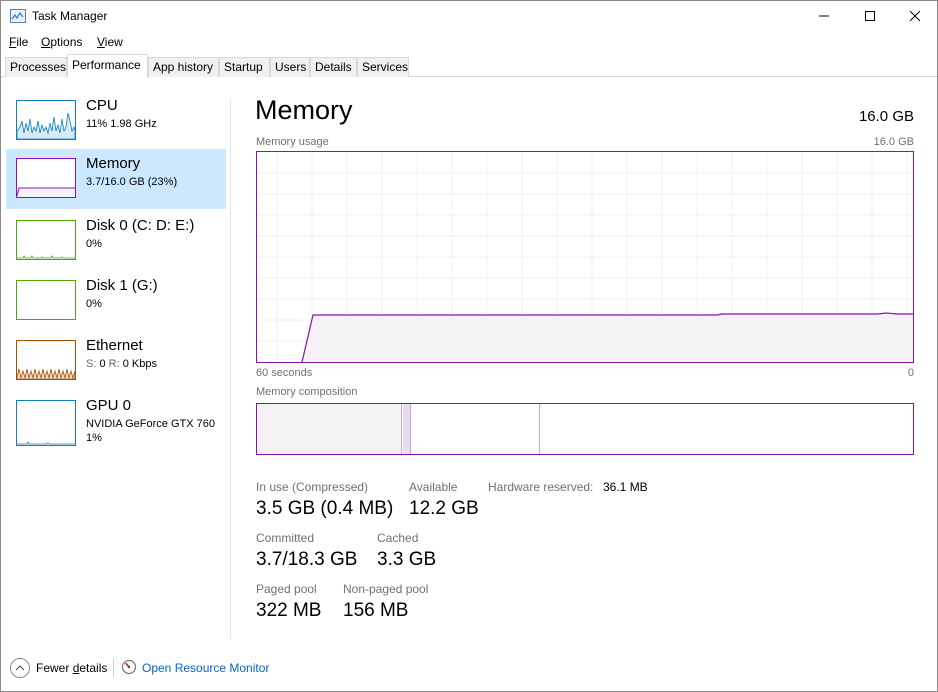  I want to click on sidebar-item-detail: 11% 1.98 GHz, so click(121, 124).